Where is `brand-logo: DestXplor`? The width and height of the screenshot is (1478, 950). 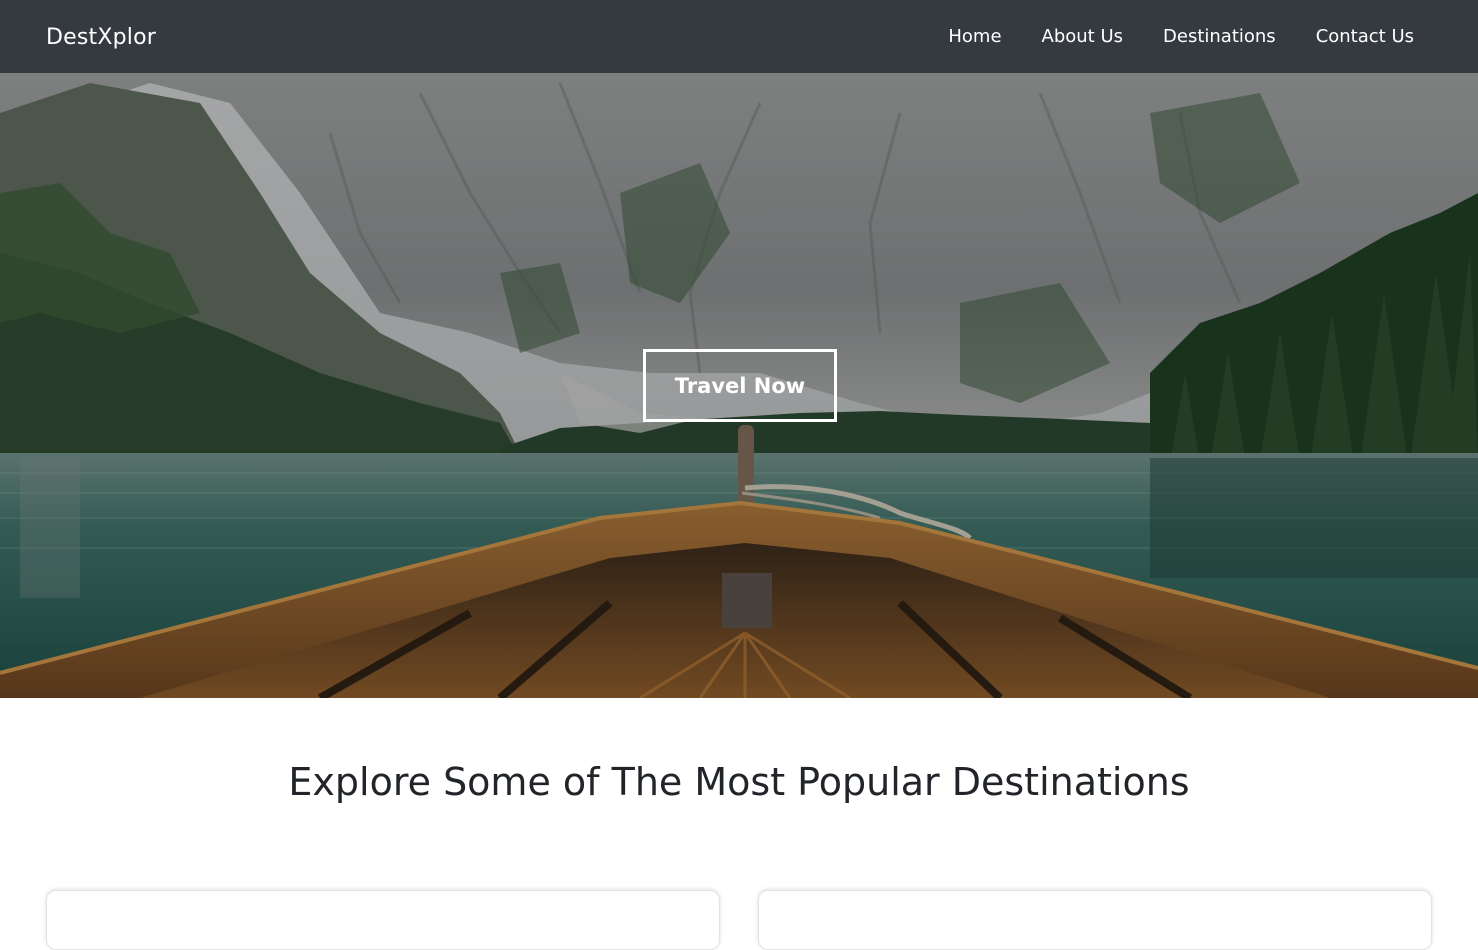
brand-logo: DestXplor is located at coordinates (101, 37).